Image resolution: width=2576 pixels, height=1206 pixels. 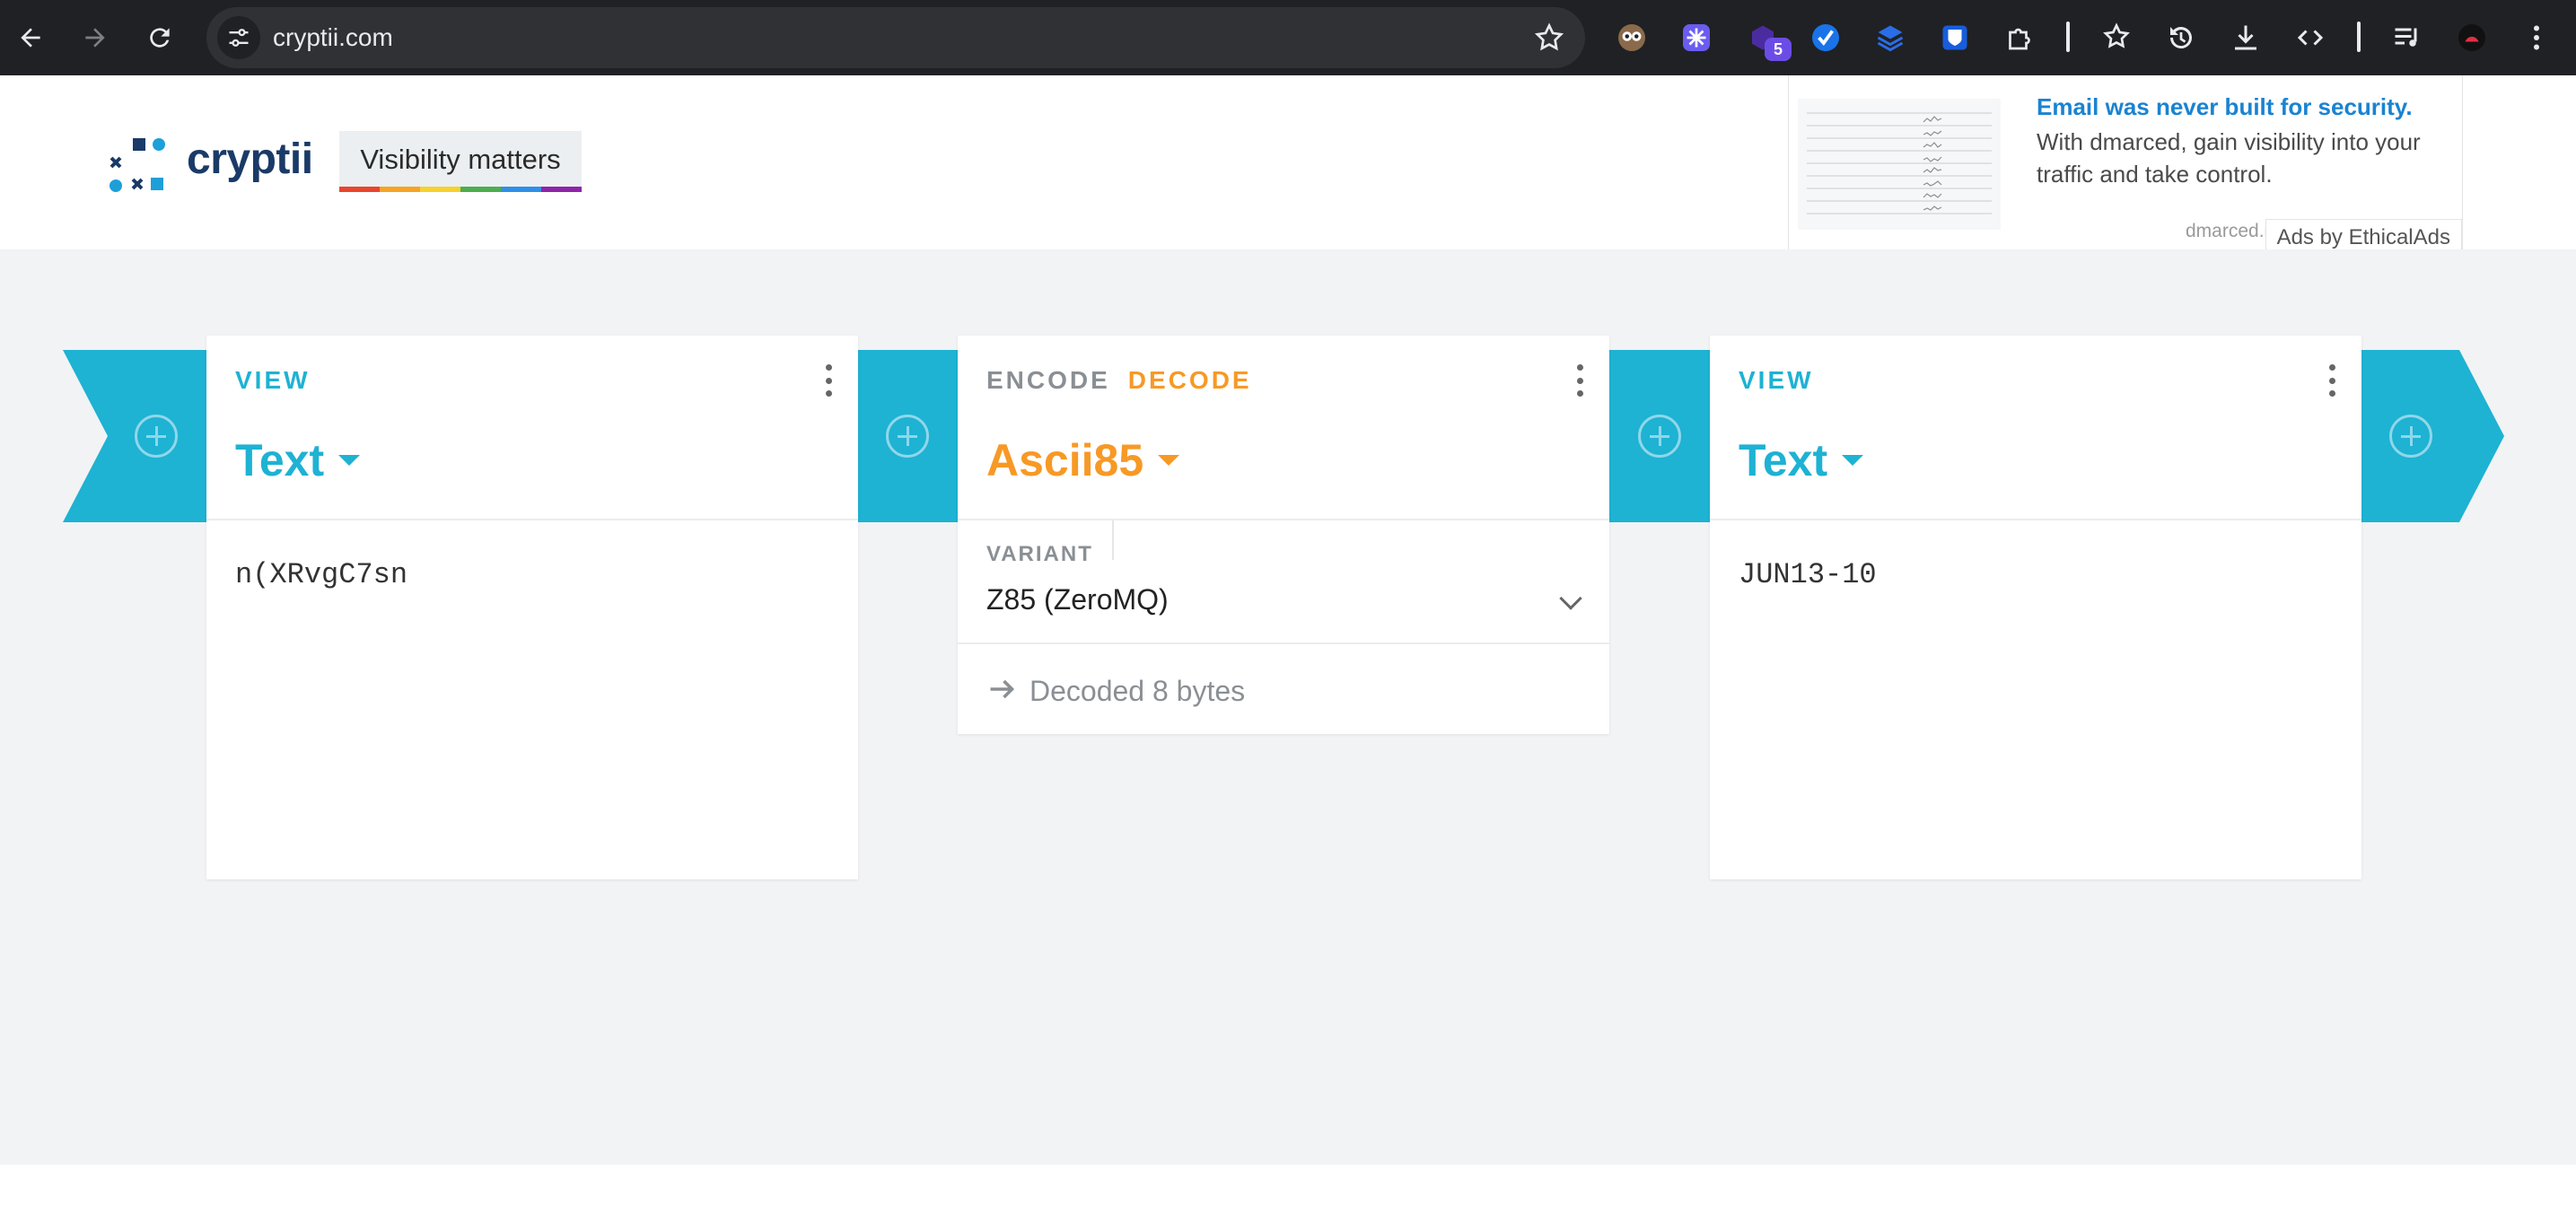 I want to click on variant-setting: VARIANT Z85 (ZeroMQ), so click(x=1283, y=582).